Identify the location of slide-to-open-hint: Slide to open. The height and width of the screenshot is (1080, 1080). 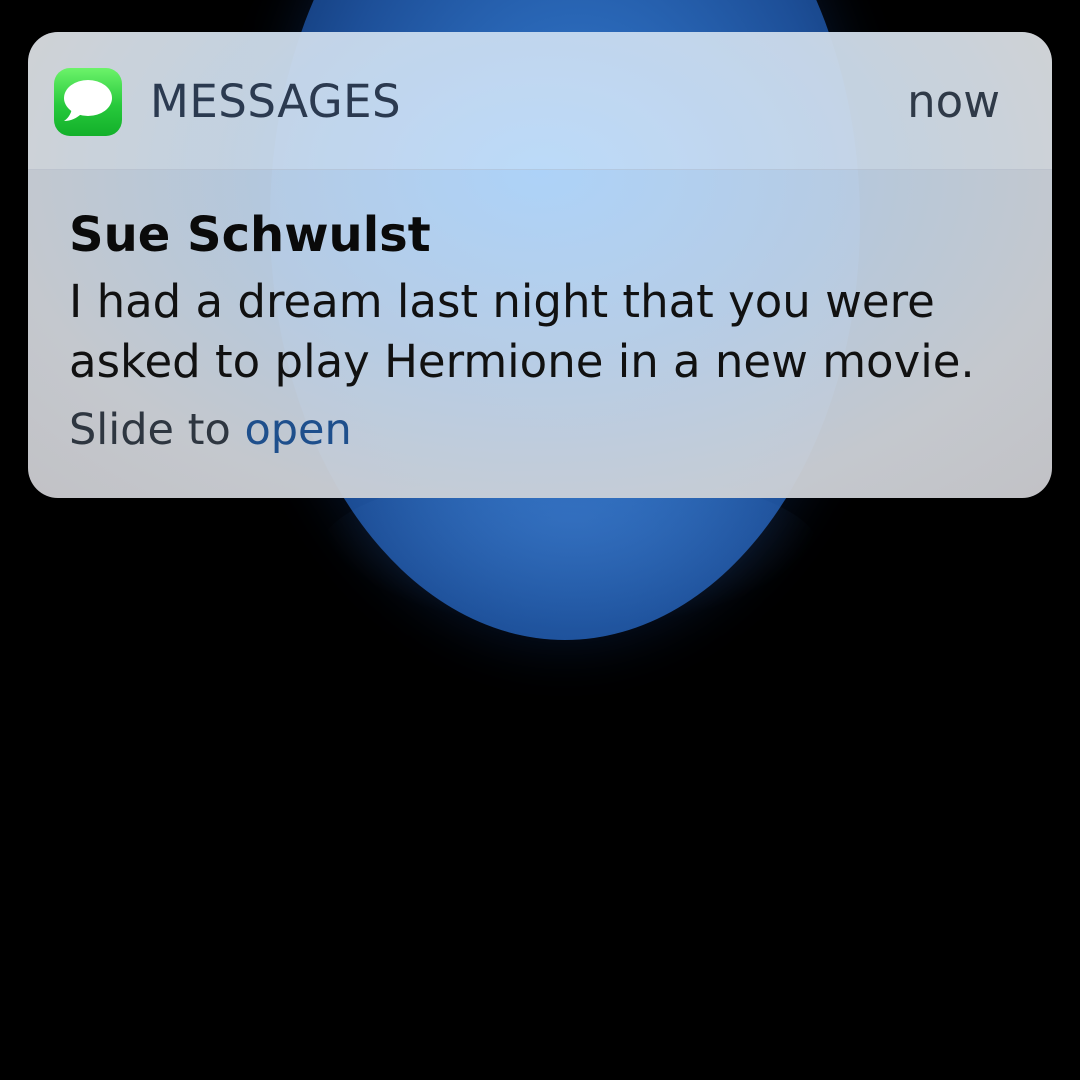
(210, 430).